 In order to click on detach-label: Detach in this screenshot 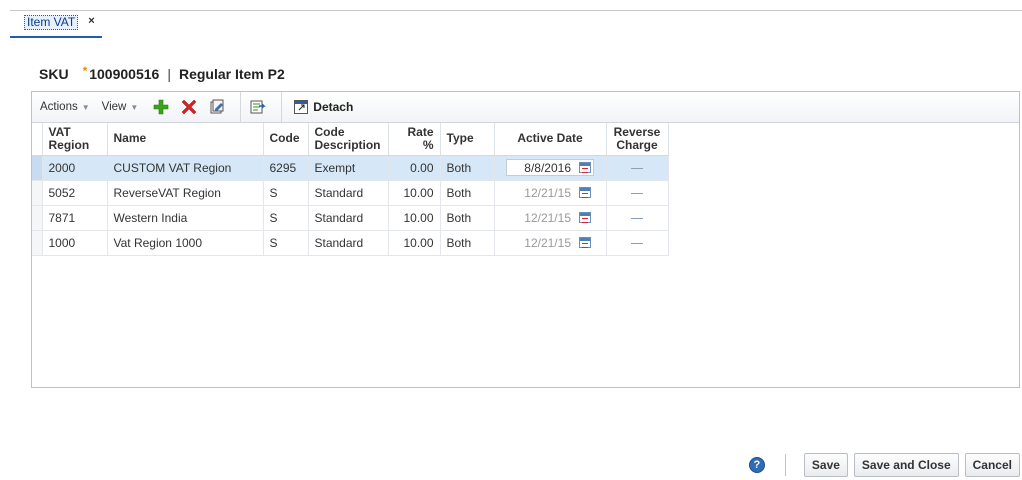, I will do `click(333, 107)`.